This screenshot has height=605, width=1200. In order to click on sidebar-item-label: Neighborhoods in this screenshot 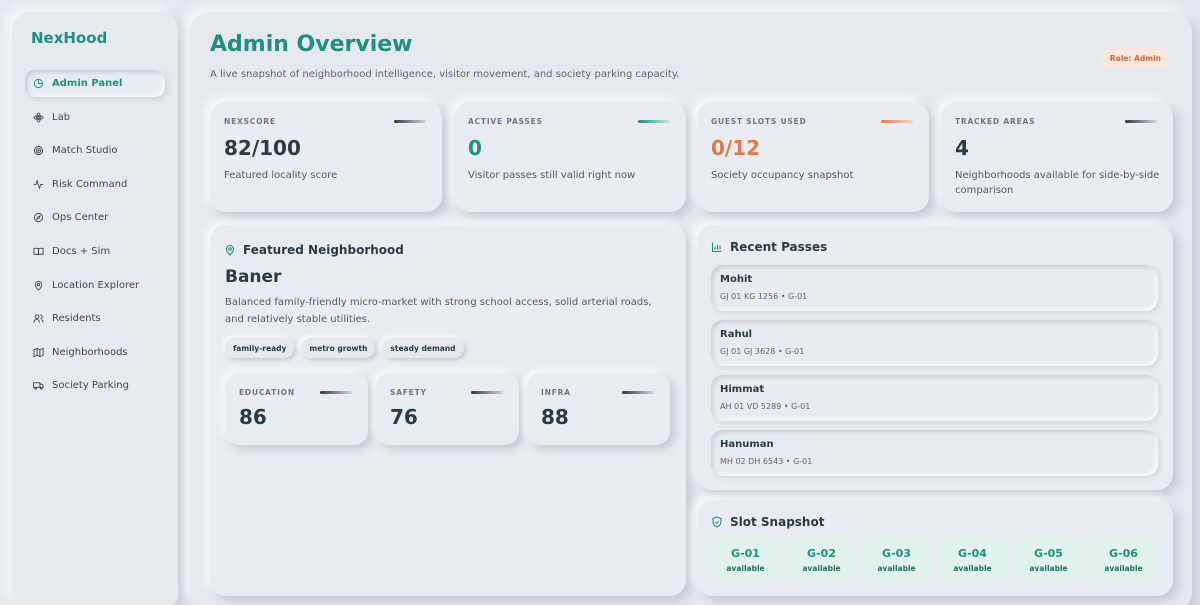, I will do `click(90, 352)`.